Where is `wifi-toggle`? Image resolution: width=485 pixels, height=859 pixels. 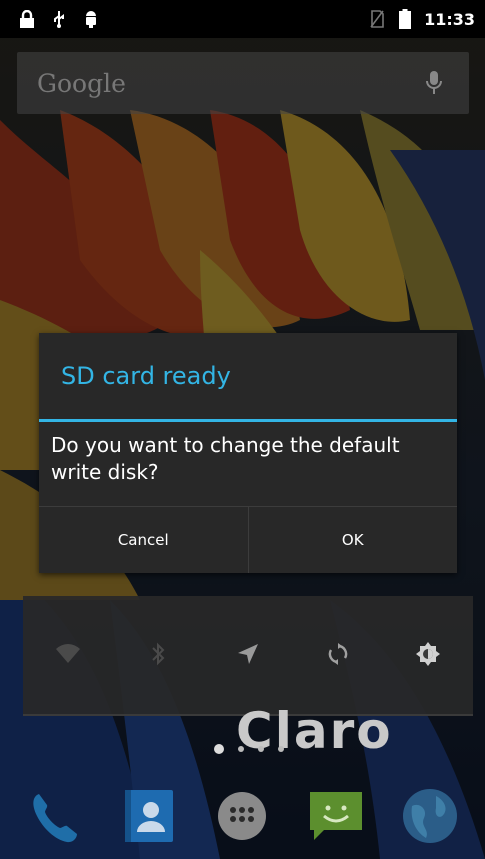 wifi-toggle is located at coordinates (68, 656).